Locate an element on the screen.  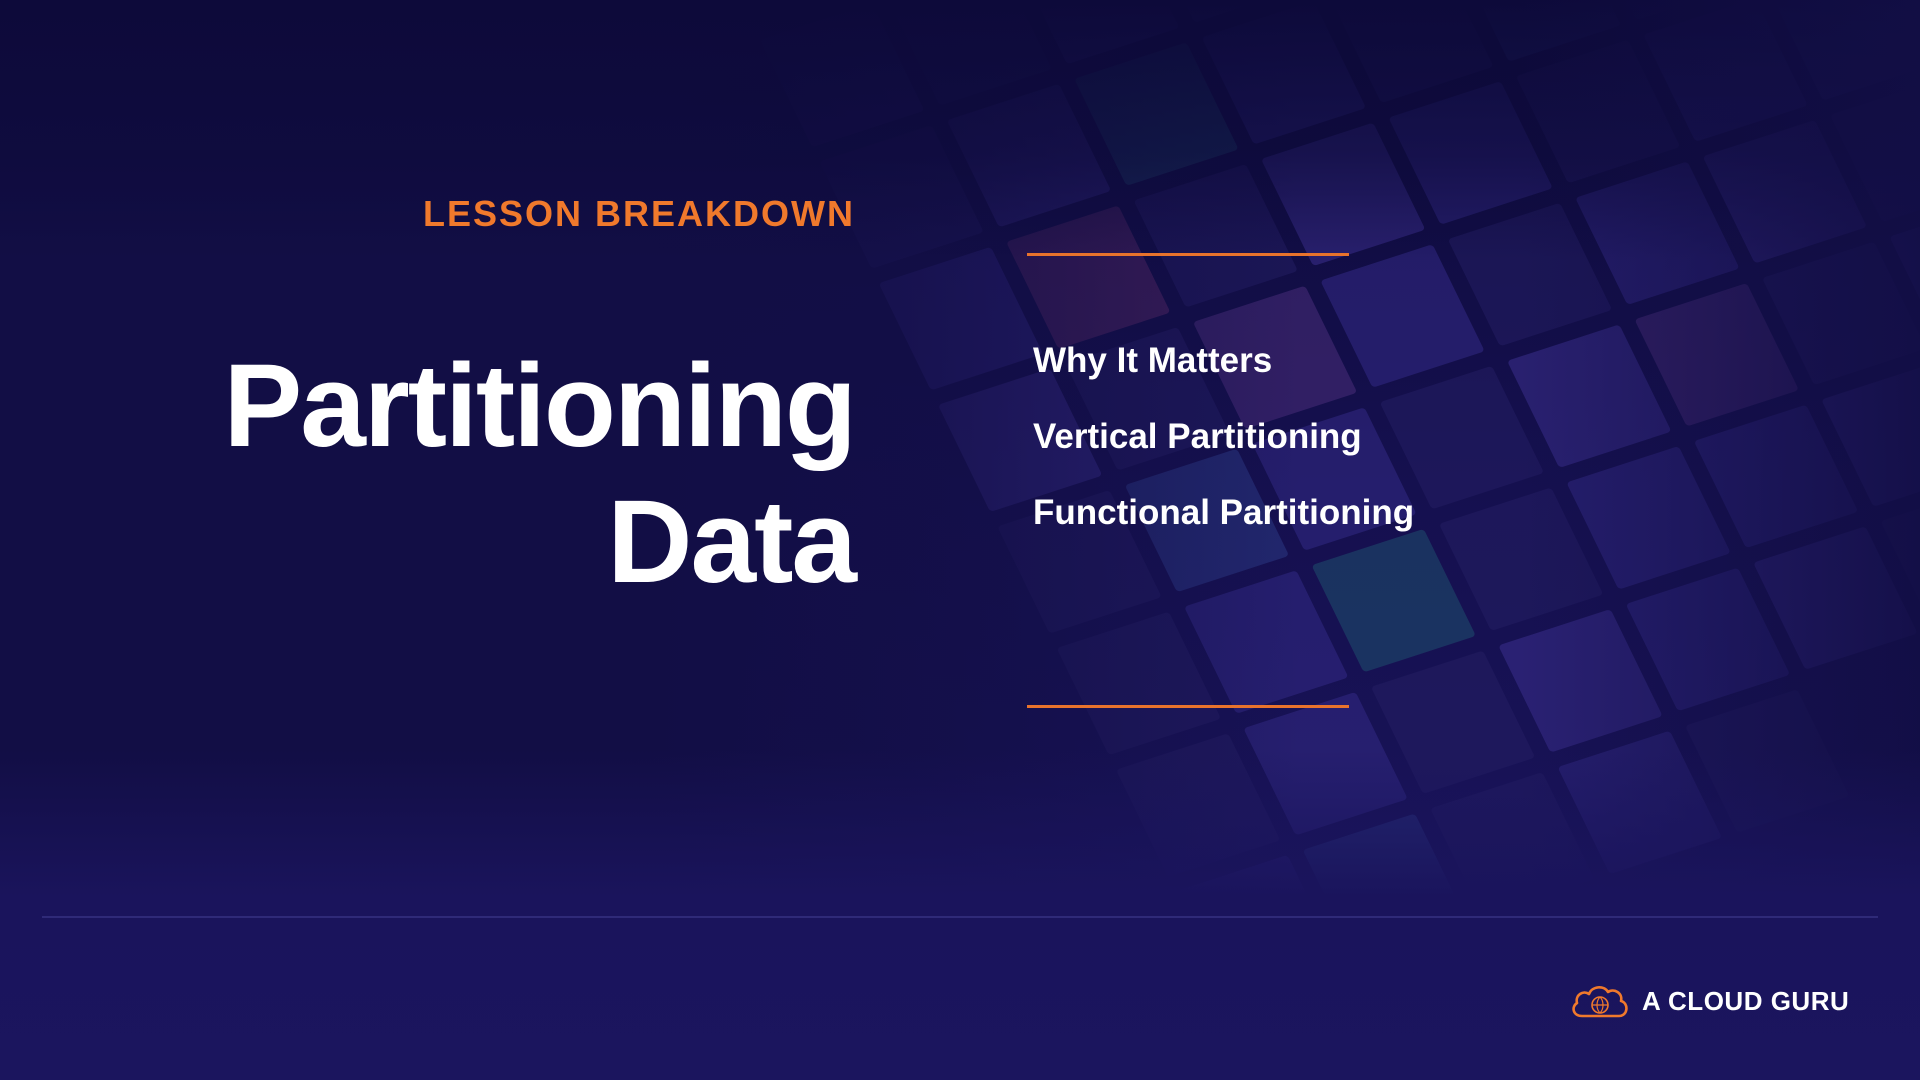
lesson-title-line: Partitioning is located at coordinates (540, 406).